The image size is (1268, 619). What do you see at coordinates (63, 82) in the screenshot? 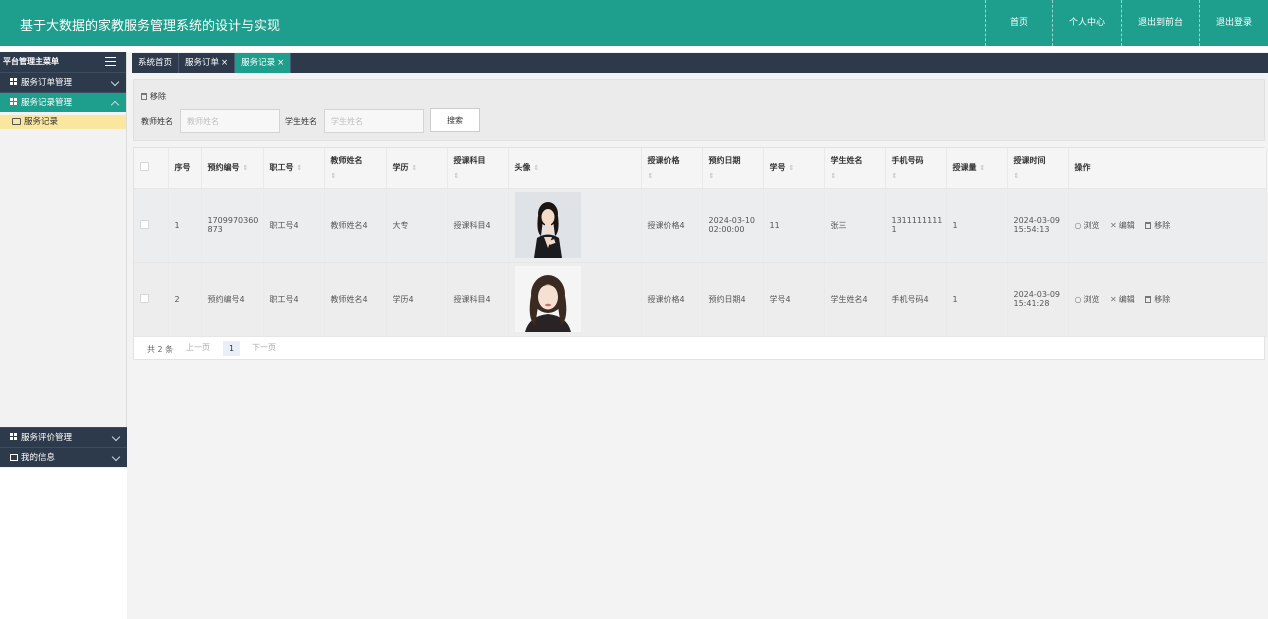
I see `sidebar-item-order-management: 服务订单管理` at bounding box center [63, 82].